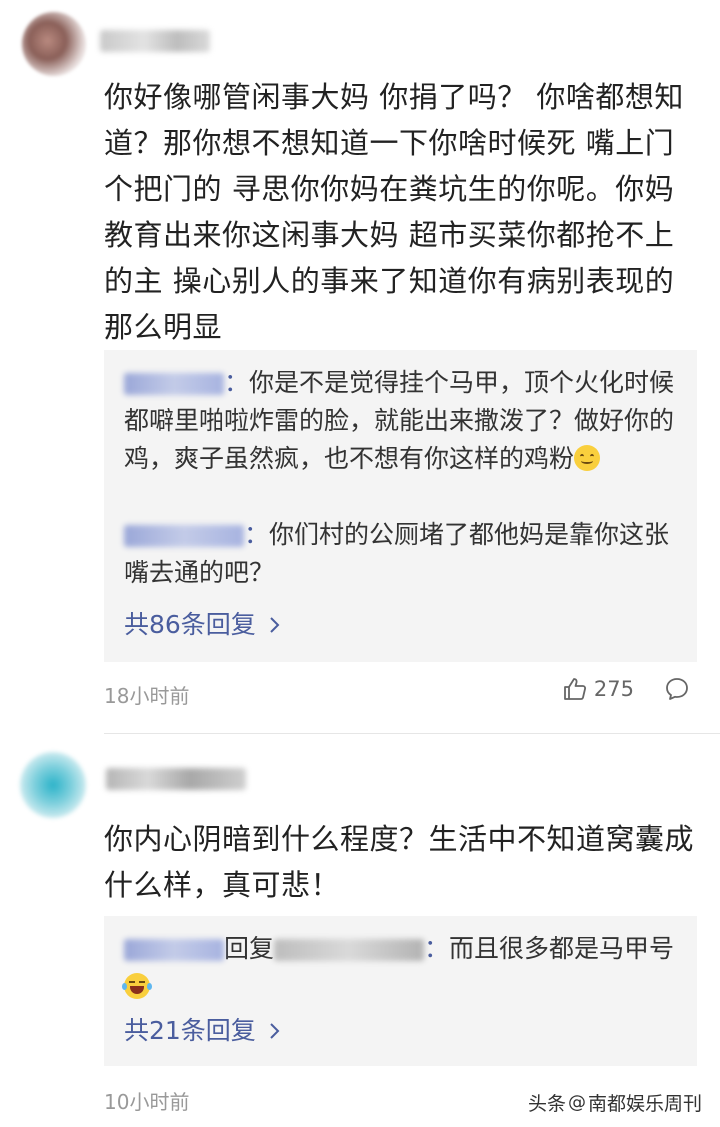  What do you see at coordinates (412, 733) in the screenshot?
I see `divider` at bounding box center [412, 733].